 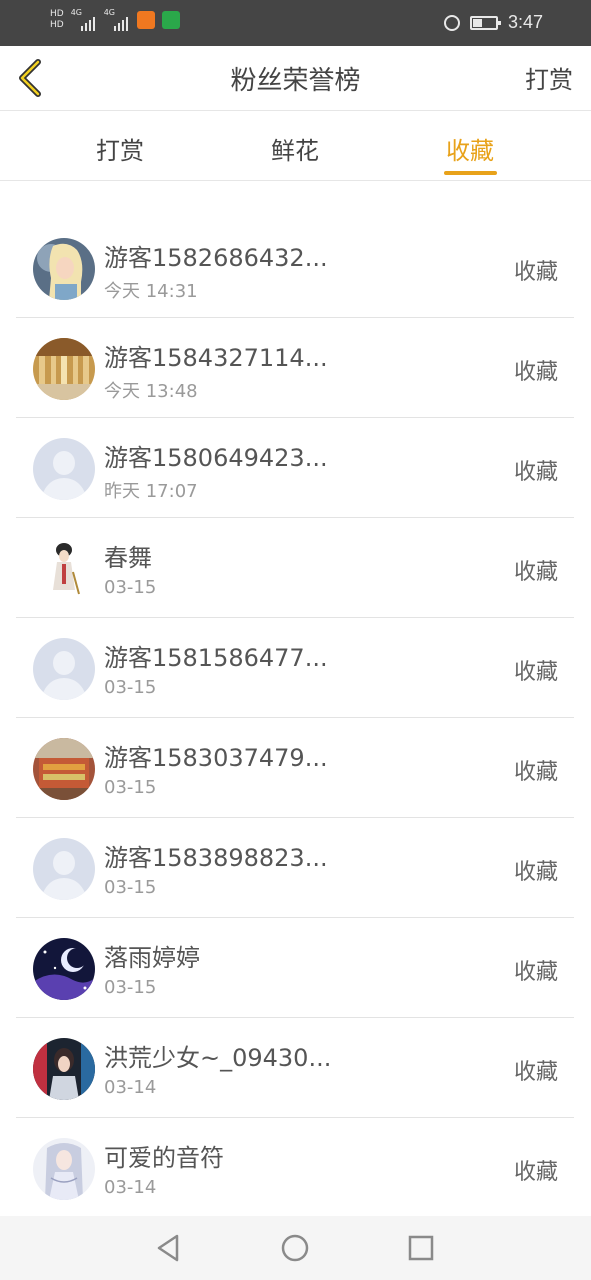 I want to click on status-left: HD HD 4G 4G, so click(x=115, y=20).